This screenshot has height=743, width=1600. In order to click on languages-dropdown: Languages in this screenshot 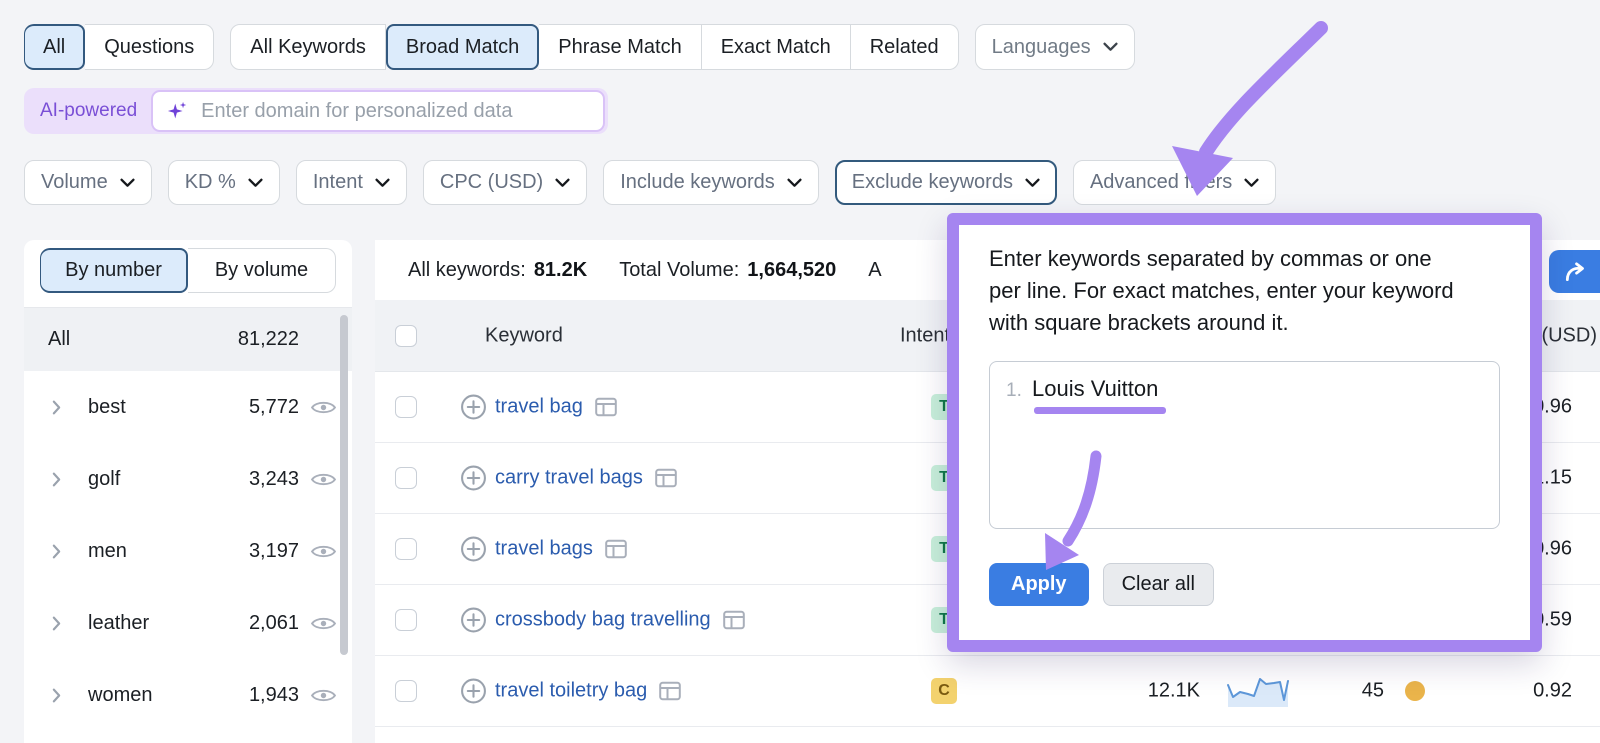, I will do `click(1054, 47)`.